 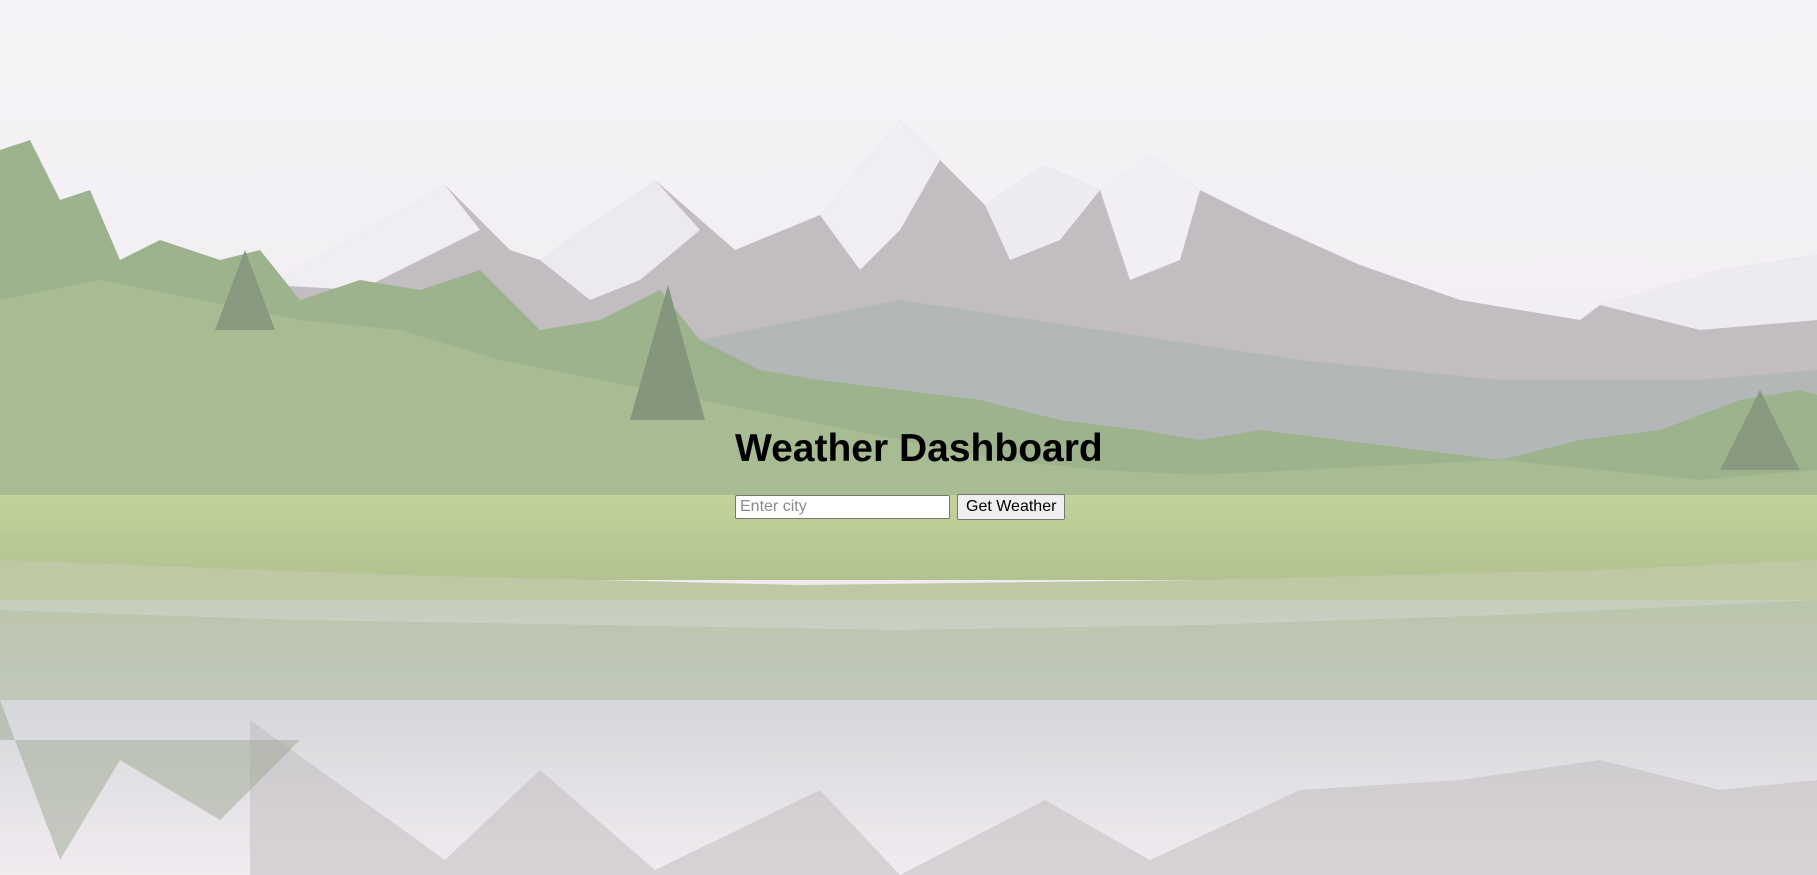 I want to click on search-form: Get Weather, so click(x=935, y=507).